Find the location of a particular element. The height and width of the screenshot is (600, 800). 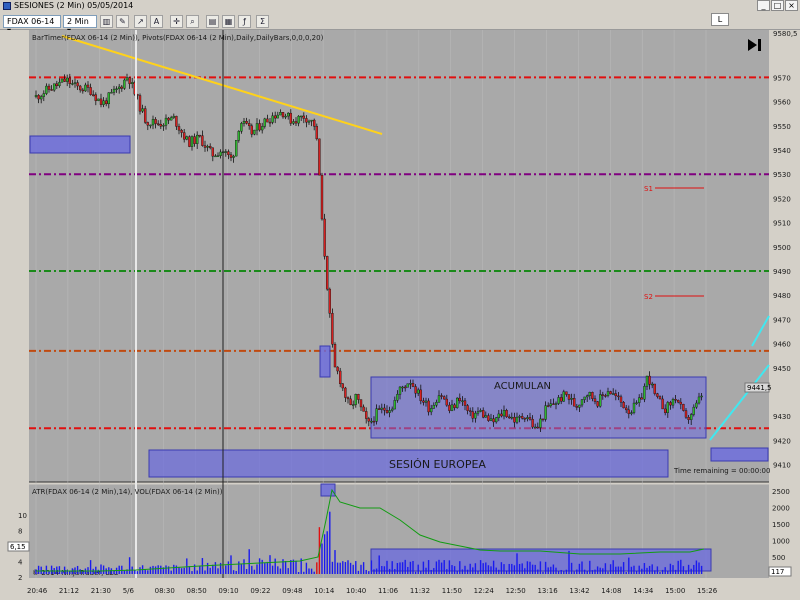

bars-icon: ▥ is located at coordinates (106, 21).